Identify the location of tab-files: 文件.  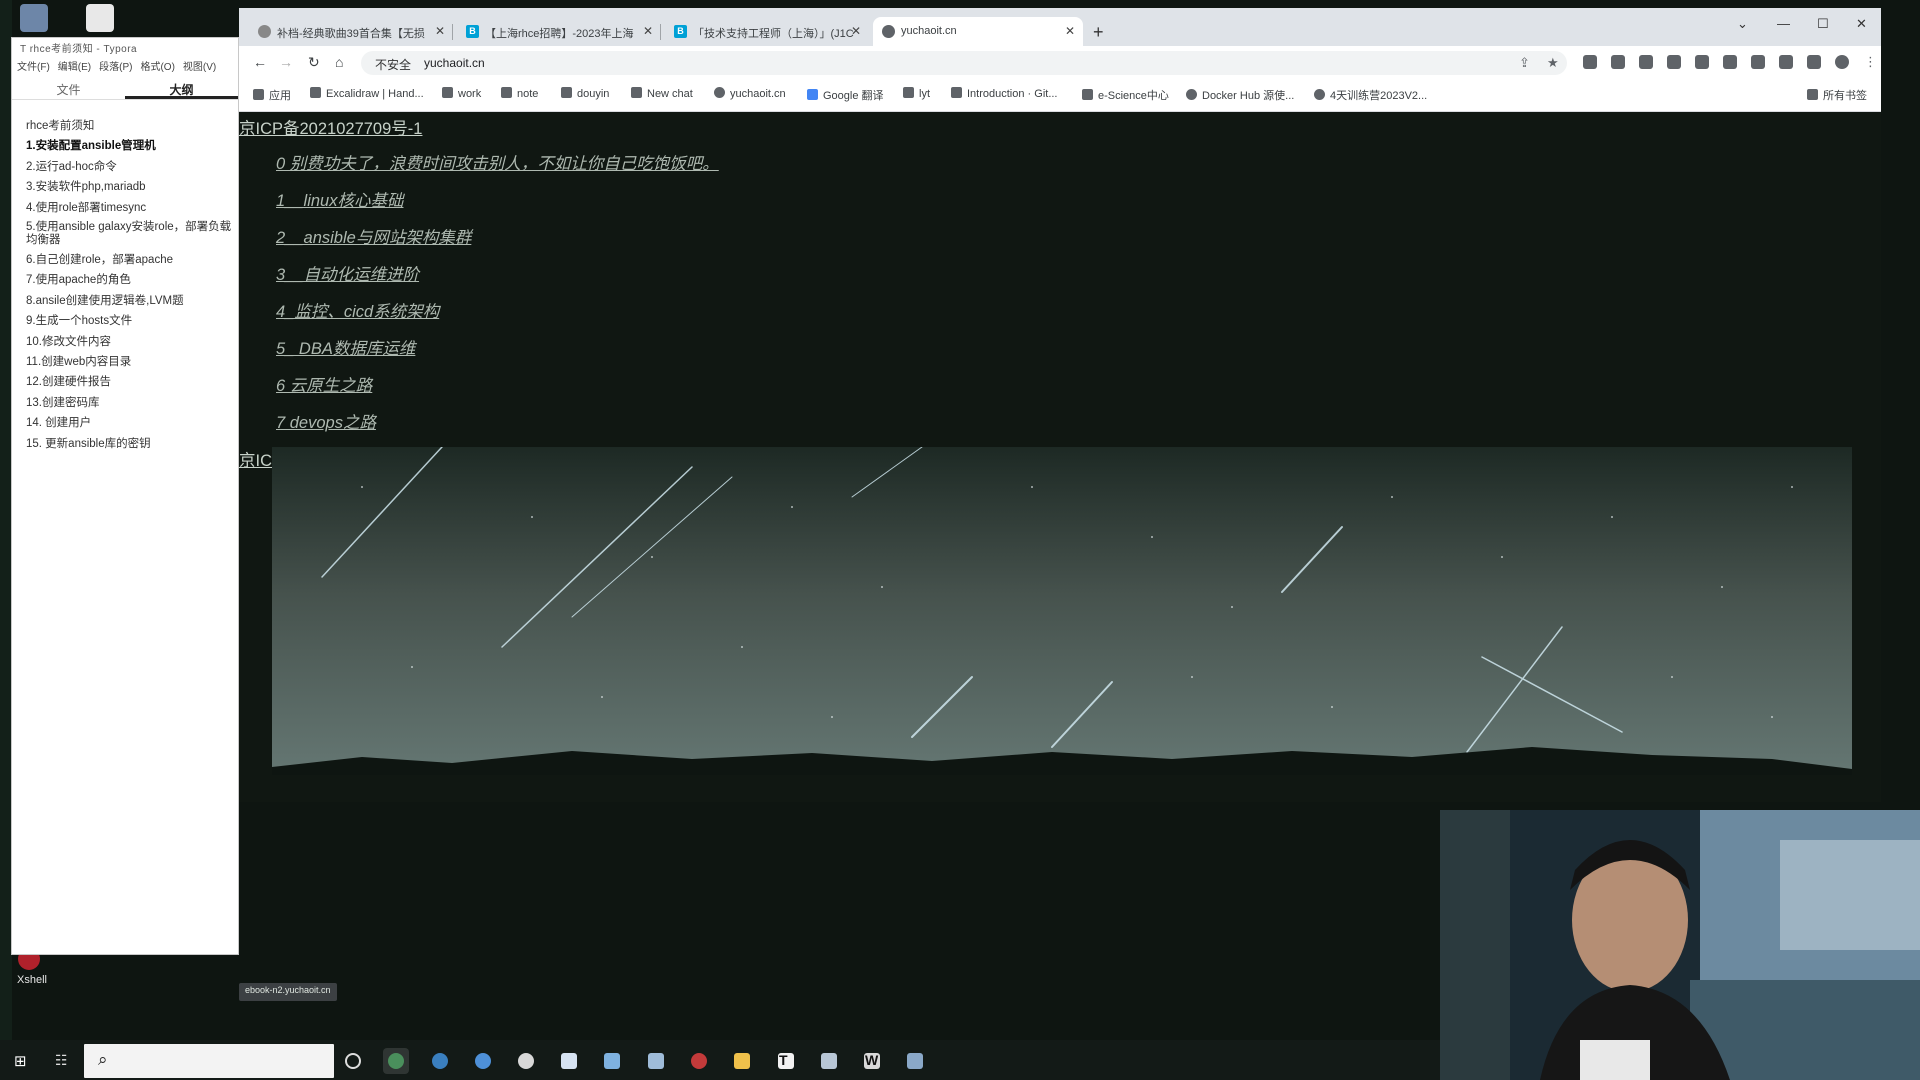
(68, 87).